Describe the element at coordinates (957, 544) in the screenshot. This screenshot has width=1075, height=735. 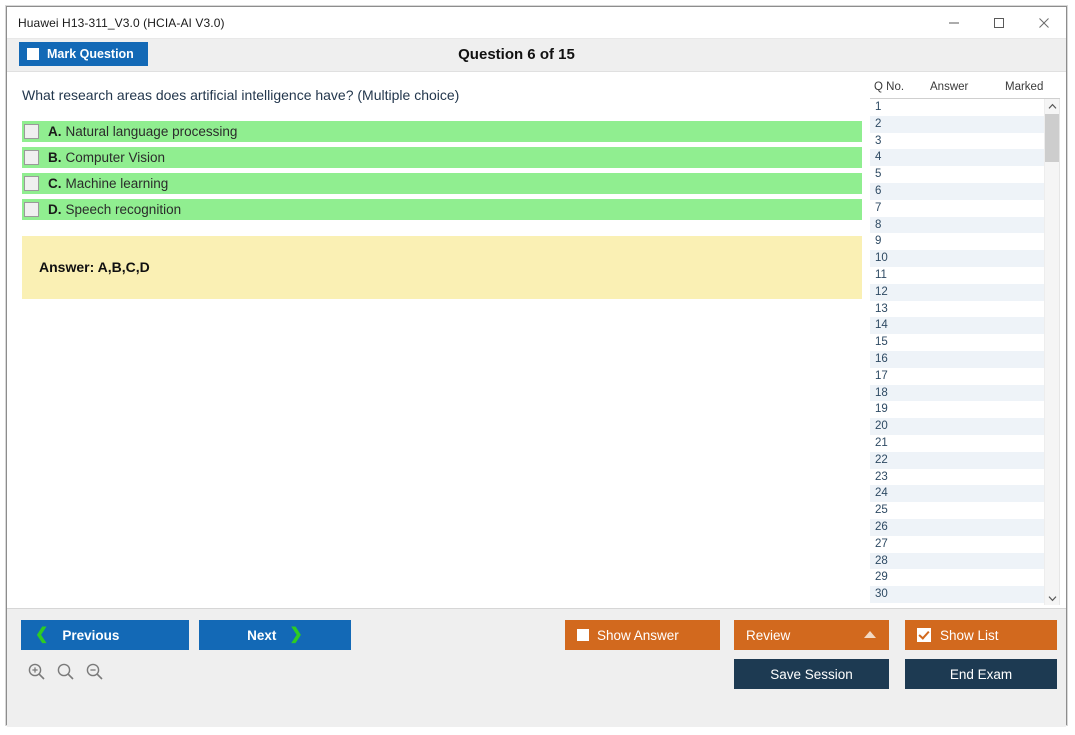
I see `question-list-row: 27` at that location.